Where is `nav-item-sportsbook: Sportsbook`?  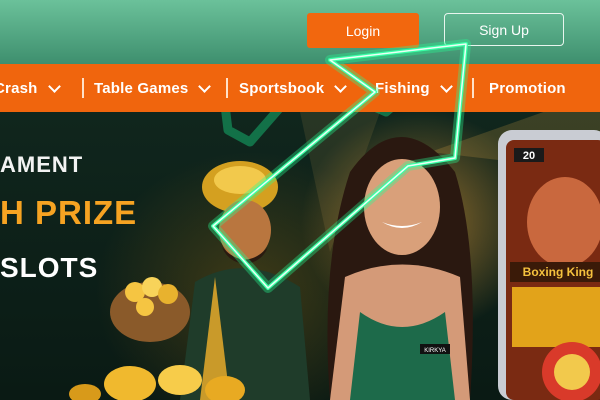
nav-item-sportsbook: Sportsbook is located at coordinates (293, 88).